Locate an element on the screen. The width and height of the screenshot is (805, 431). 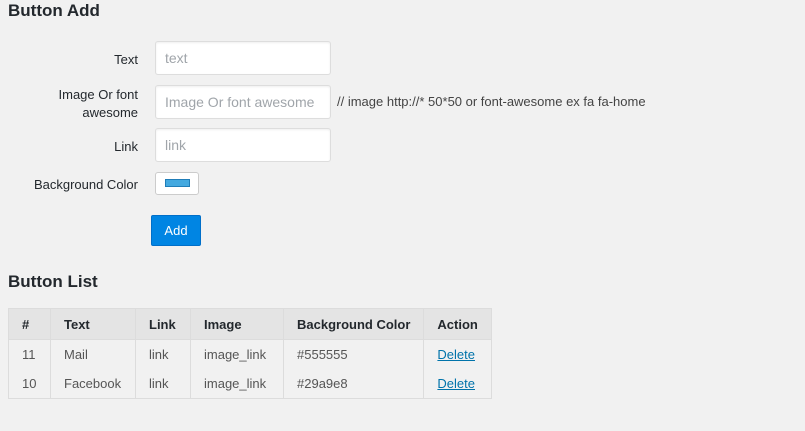
image-label: Image Or font awesome is located at coordinates (98, 103).